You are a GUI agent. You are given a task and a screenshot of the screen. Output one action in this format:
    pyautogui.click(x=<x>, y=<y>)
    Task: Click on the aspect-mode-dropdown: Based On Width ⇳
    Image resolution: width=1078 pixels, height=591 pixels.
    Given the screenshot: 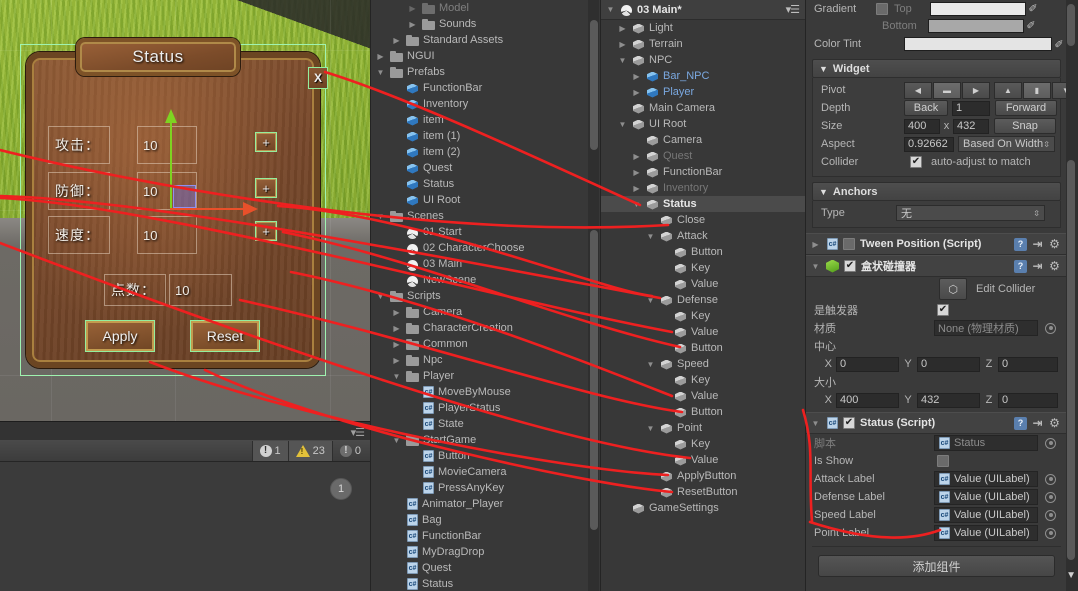 What is the action you would take?
    pyautogui.click(x=1006, y=144)
    